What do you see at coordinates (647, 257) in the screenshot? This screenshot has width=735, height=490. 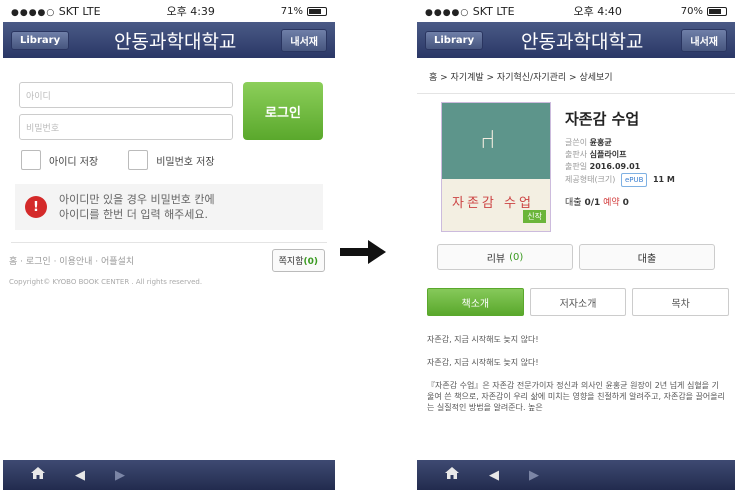 I see `borrow-button: 대출` at bounding box center [647, 257].